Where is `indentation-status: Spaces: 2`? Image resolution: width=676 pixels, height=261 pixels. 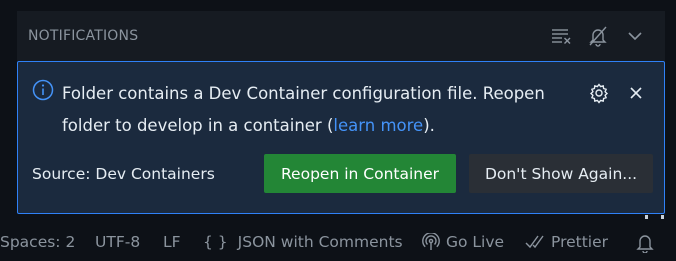 indentation-status: Spaces: 2 is located at coordinates (37, 242).